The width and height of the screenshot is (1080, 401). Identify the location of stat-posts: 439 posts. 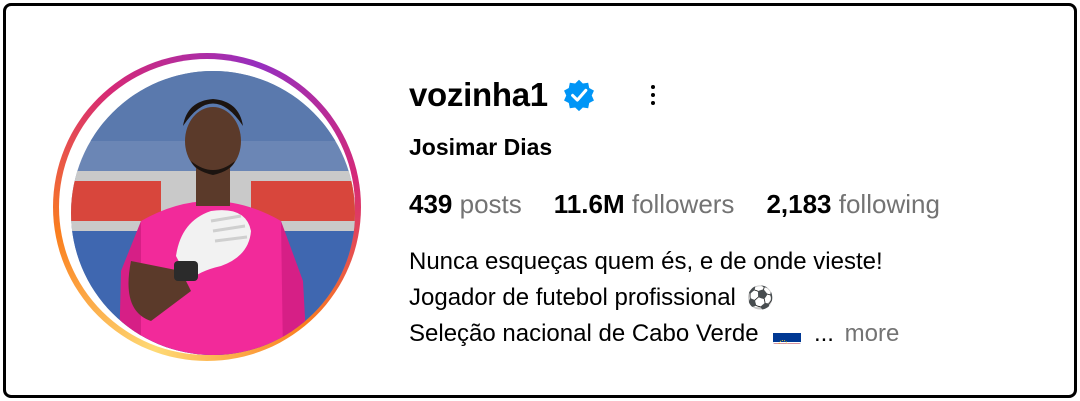
(465, 204).